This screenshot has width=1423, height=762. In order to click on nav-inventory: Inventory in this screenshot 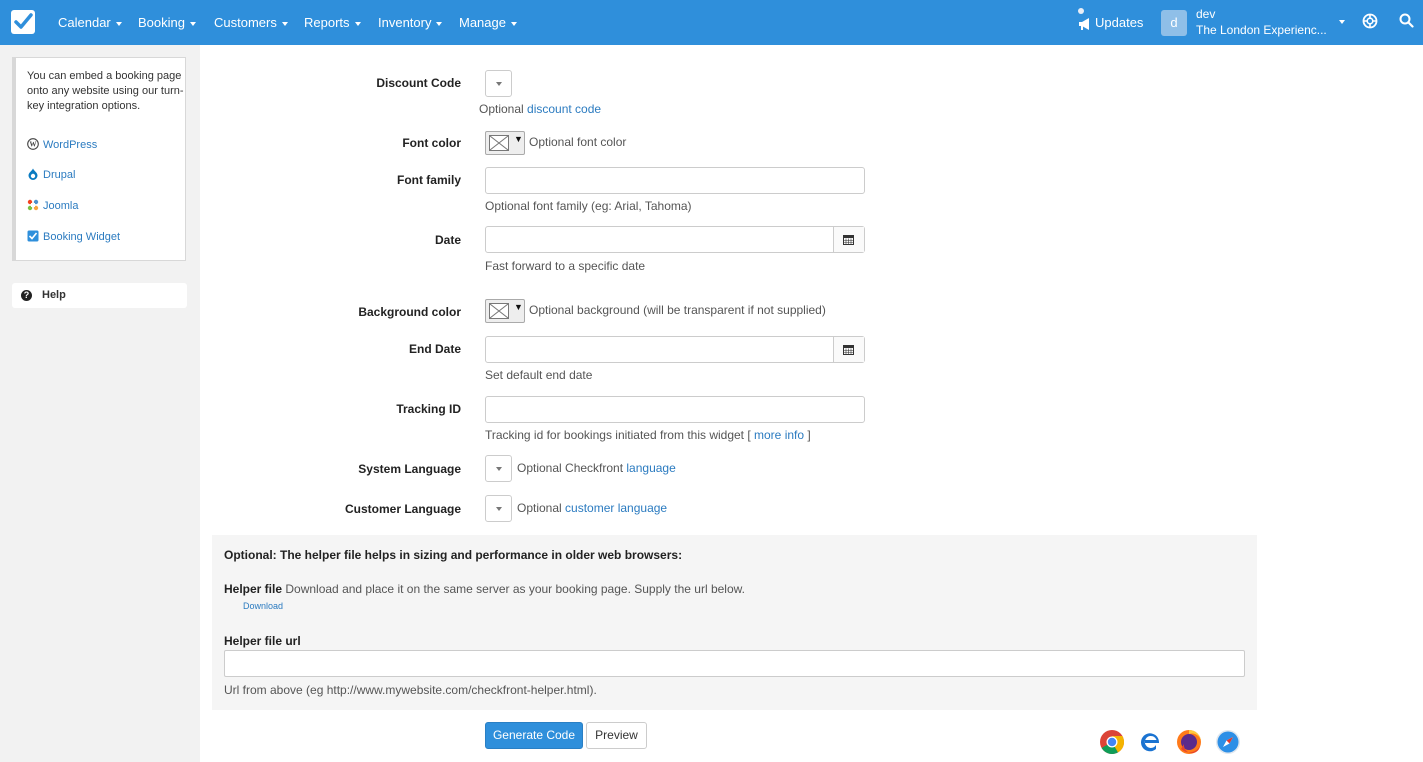, I will do `click(410, 22)`.